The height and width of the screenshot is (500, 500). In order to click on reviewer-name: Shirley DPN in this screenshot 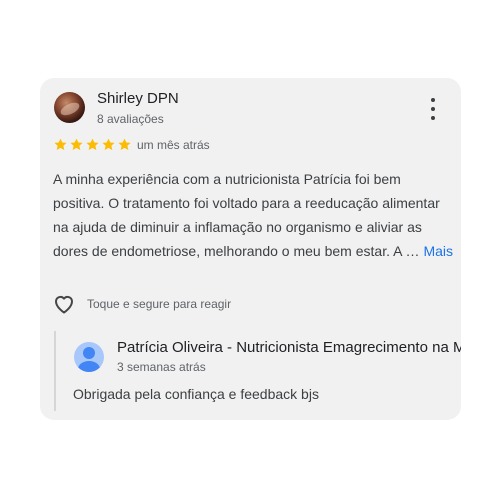, I will do `click(138, 98)`.